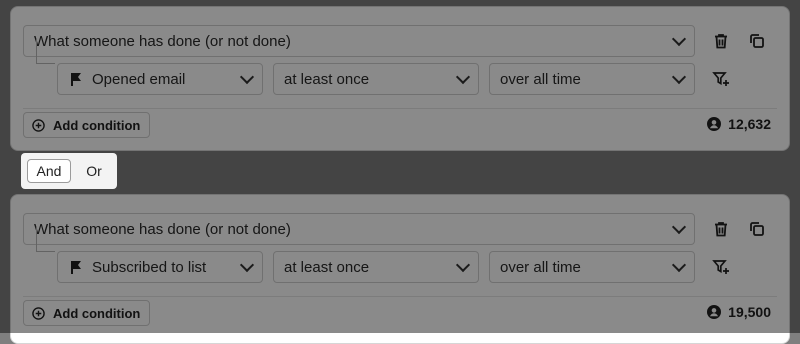  I want to click on event-value: Subscribed to list, so click(149, 267).